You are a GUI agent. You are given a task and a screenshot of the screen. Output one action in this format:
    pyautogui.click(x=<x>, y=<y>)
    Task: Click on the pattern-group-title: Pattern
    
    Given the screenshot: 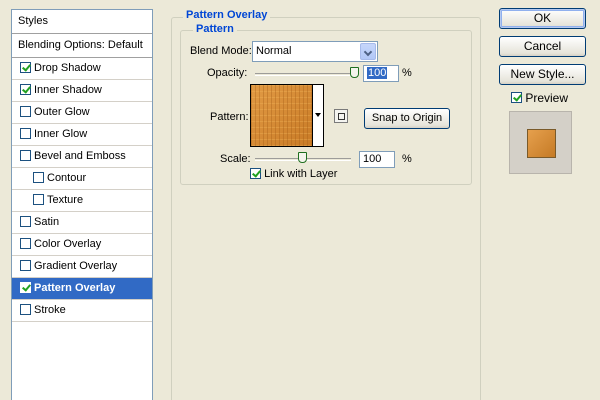 What is the action you would take?
    pyautogui.click(x=215, y=29)
    